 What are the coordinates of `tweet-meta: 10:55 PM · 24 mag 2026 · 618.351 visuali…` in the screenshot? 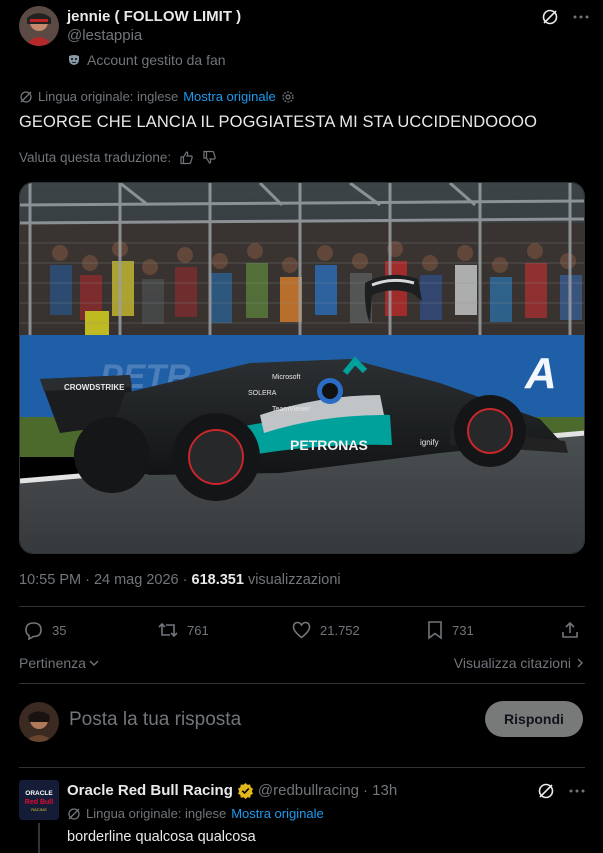 It's located at (180, 580).